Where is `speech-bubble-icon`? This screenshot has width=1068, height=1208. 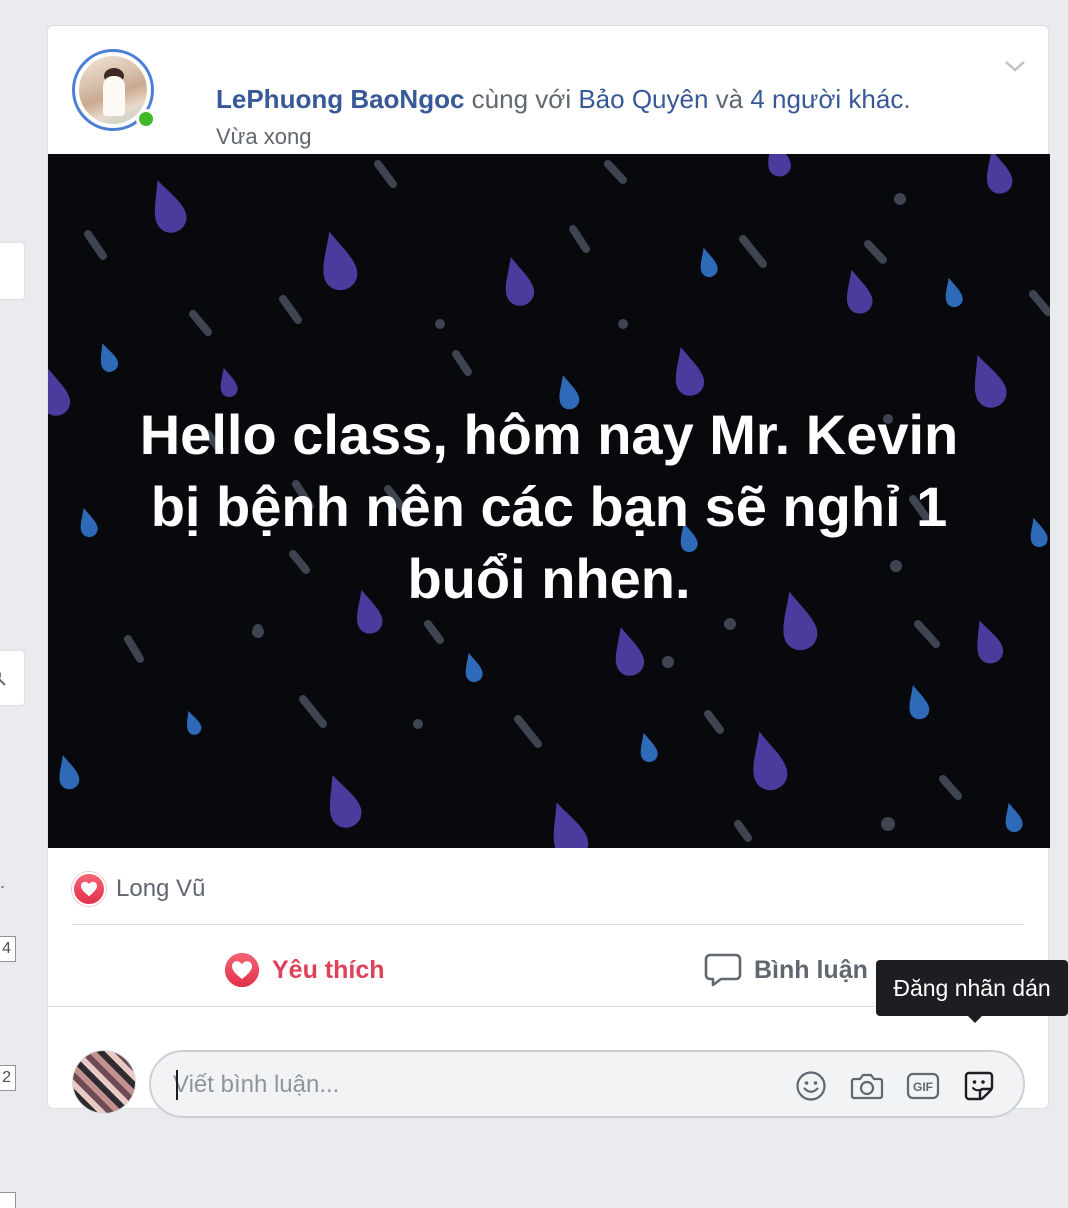
speech-bubble-icon is located at coordinates (723, 970).